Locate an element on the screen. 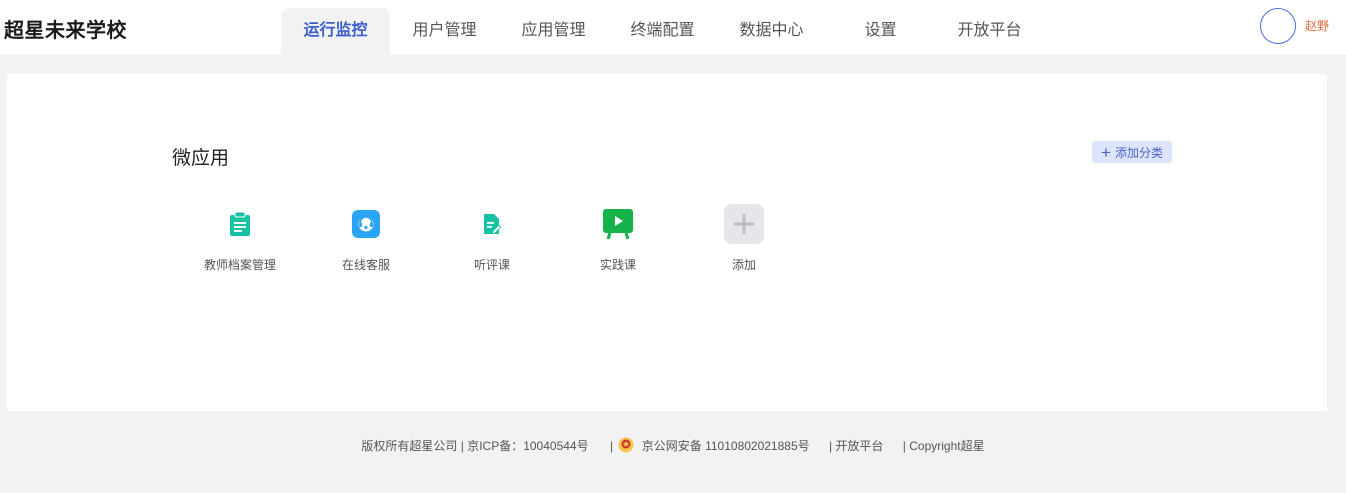 This screenshot has height=493, width=1346. app-practice-class: 实践课 is located at coordinates (618, 238).